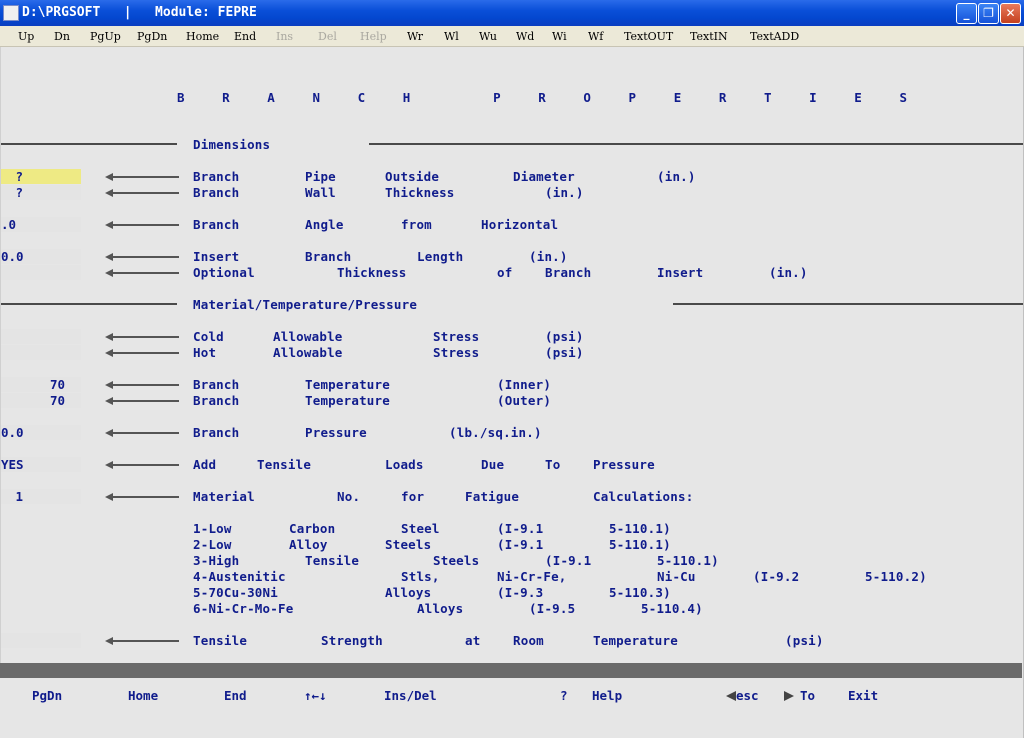 The height and width of the screenshot is (738, 1024). I want to click on label: at, so click(473, 640).